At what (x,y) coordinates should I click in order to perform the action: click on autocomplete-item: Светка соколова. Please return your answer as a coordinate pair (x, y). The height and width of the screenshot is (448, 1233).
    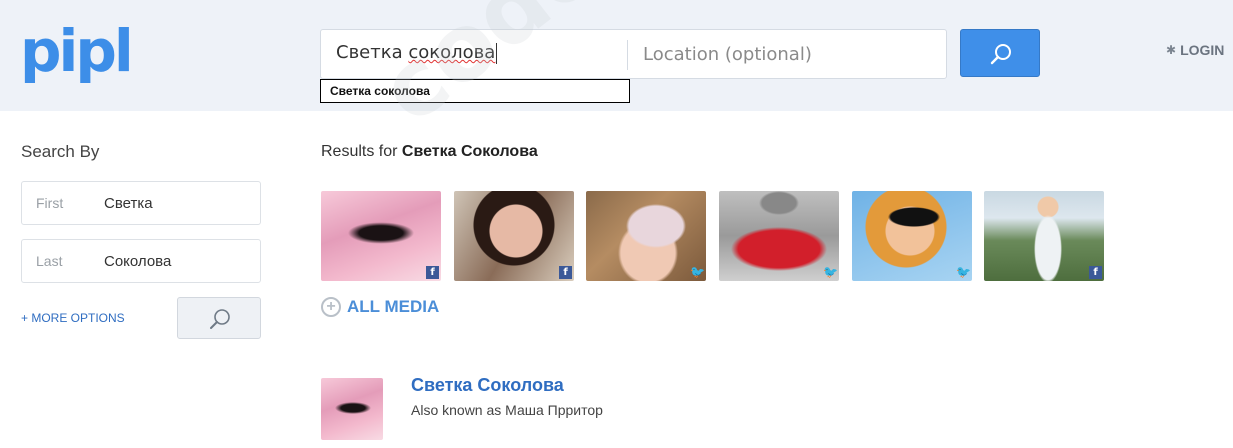
    Looking at the image, I should click on (380, 91).